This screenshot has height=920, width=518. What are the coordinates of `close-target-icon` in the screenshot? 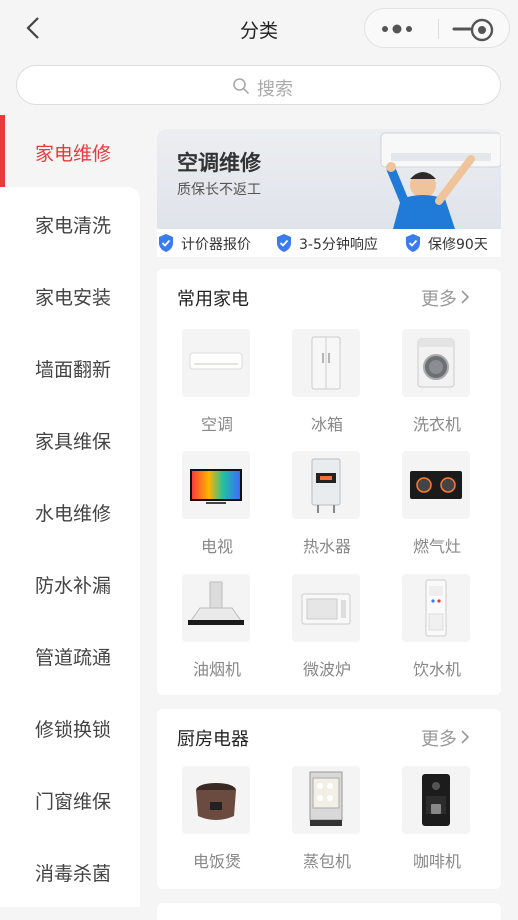 It's located at (482, 30).